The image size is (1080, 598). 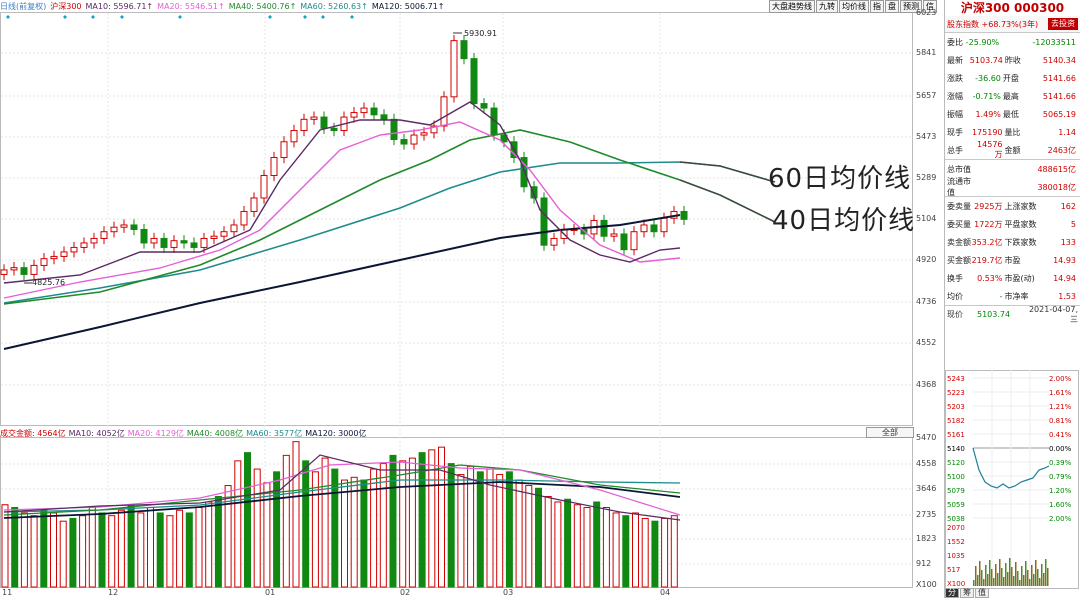 I want to click on toolbar-button: 大盘趋势线, so click(x=792, y=6).